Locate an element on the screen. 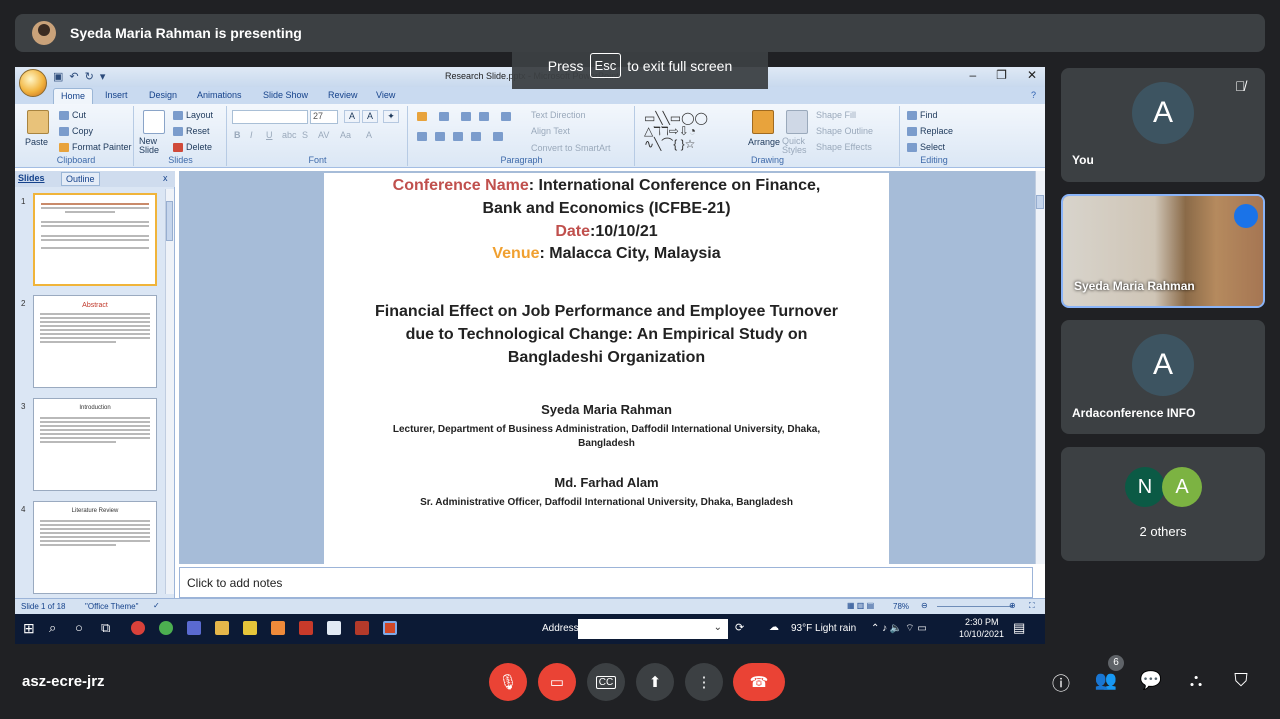 Image resolution: width=1280 pixels, height=719 pixels. change-case-button: Aa is located at coordinates (345, 135).